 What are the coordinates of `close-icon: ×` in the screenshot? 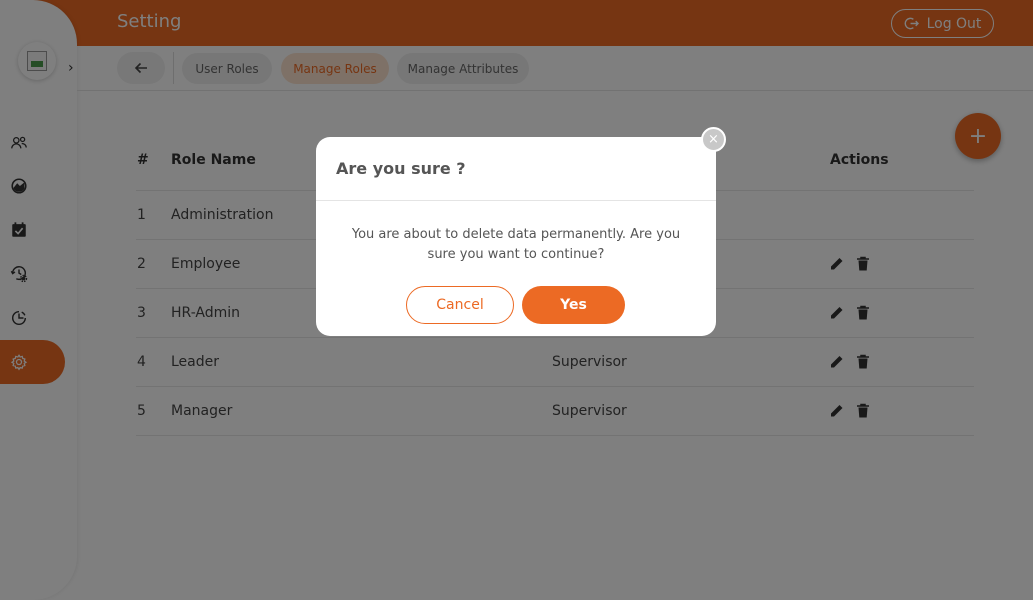 It's located at (713, 139).